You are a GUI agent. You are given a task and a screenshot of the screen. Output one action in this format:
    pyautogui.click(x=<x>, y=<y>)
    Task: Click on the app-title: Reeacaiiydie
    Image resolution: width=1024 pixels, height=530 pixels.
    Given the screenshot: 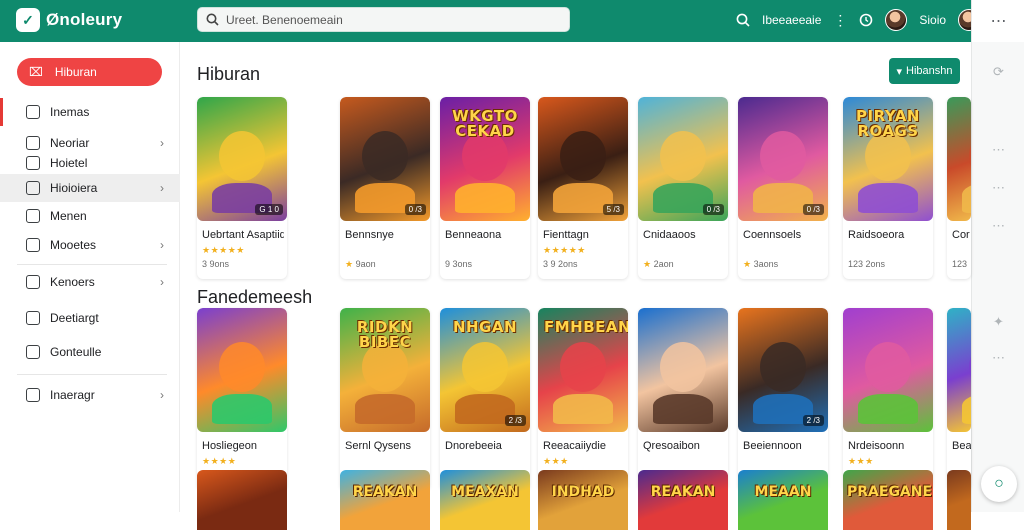 What is the action you would take?
    pyautogui.click(x=574, y=446)
    